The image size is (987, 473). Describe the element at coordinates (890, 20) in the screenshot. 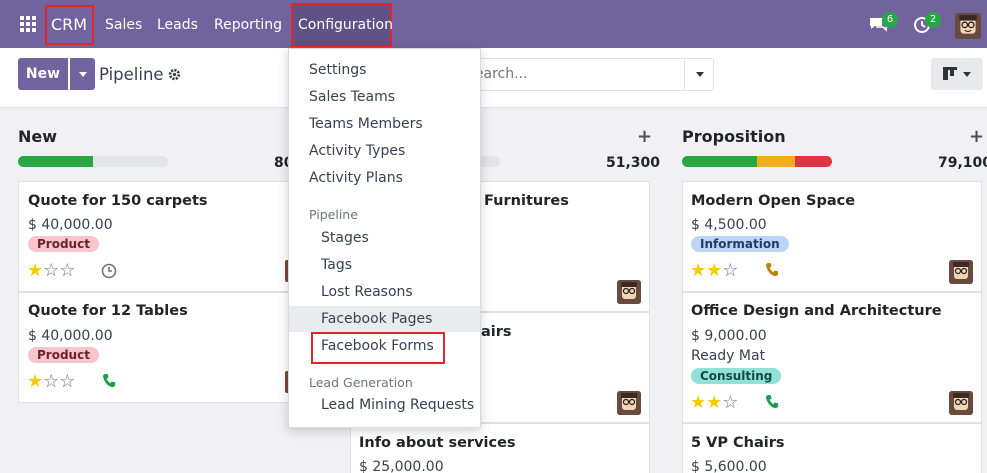

I see `messages-badge: 6` at that location.